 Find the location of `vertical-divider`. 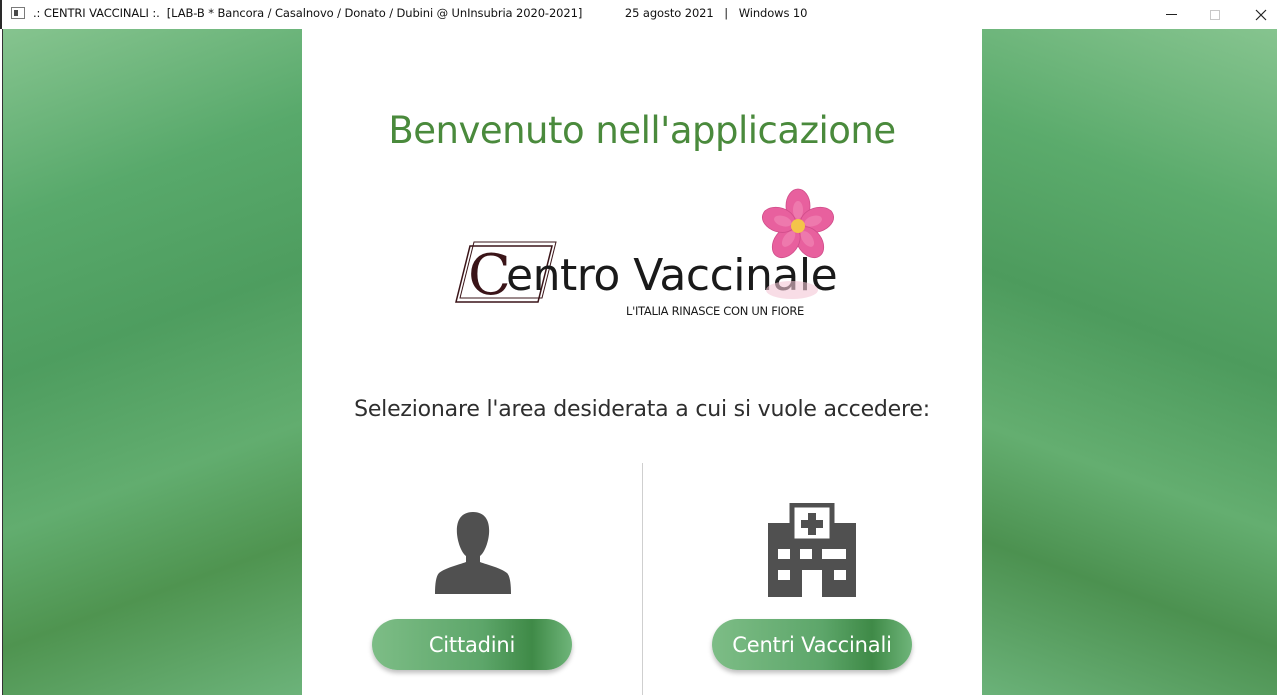

vertical-divider is located at coordinates (642, 579).